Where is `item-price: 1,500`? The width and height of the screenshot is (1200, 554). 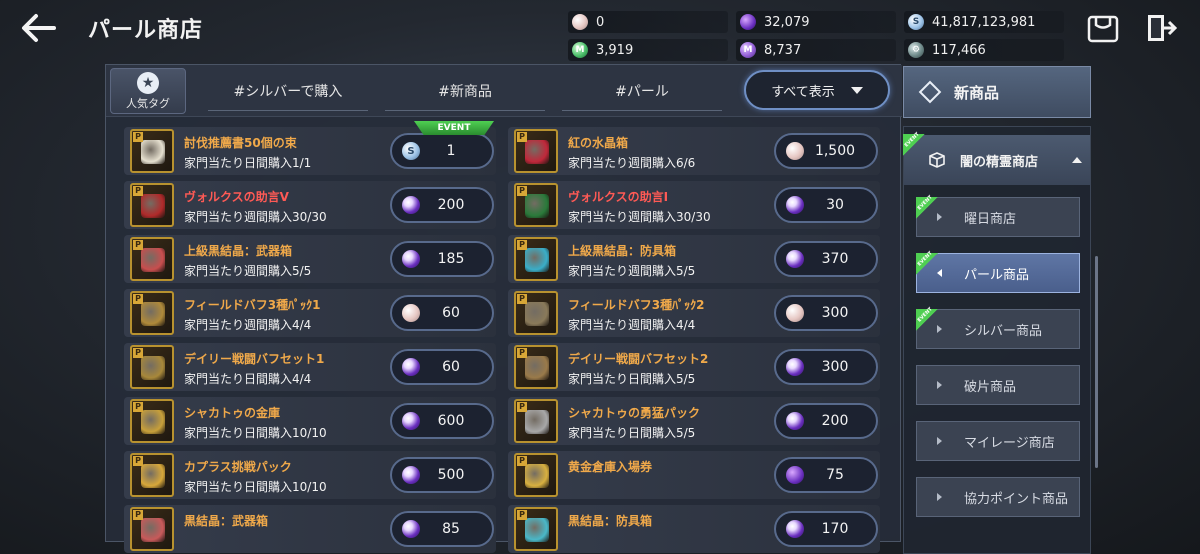
item-price: 1,500 is located at coordinates (835, 151).